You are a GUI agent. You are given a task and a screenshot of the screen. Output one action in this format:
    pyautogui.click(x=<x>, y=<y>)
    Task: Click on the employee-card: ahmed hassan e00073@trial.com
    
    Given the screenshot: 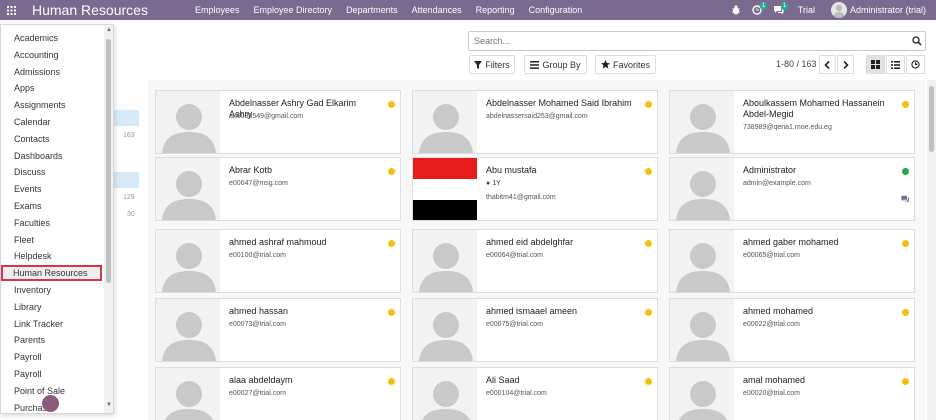 What is the action you would take?
    pyautogui.click(x=278, y=330)
    